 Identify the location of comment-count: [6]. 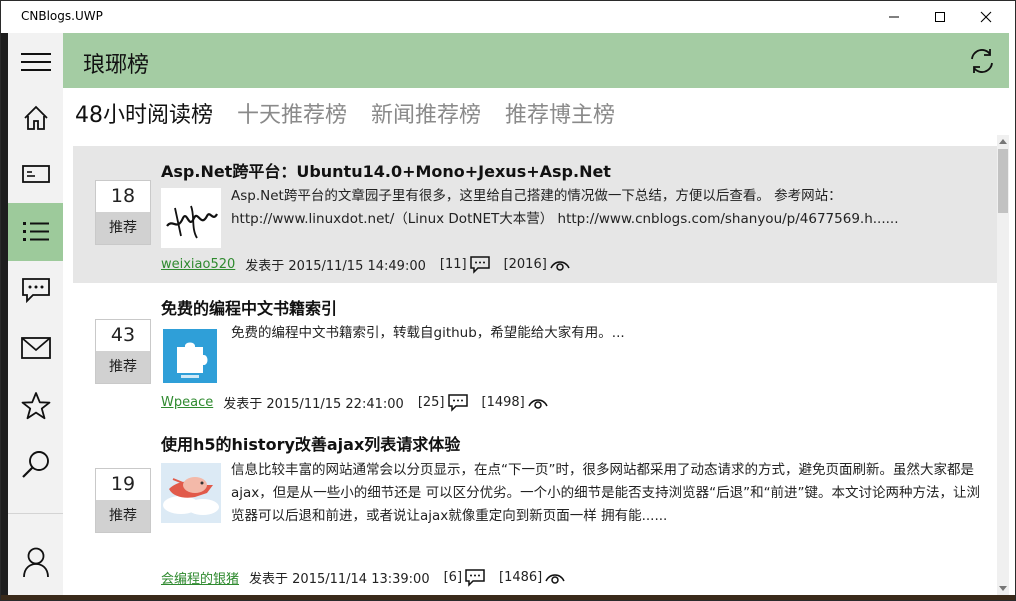
(464, 577).